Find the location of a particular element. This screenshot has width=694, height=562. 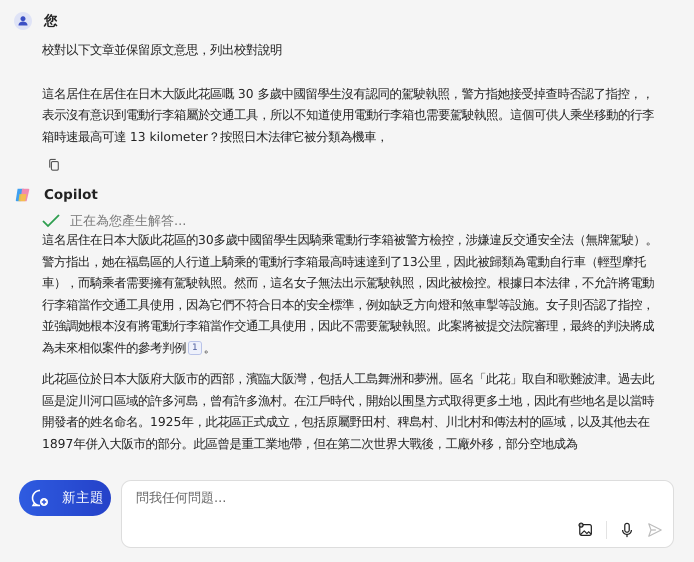

message-paragraph: 這名居住在居住在日木大阪此花區嘅 30 多歲中國留學生沒有認同的駕駛執照，警方指她接受掉查時否認了指控，，表示沒有意识到電動行李箱屬於交通工具，所以不知道使用電動行李箱也需要駕駛執照。這個可供人乘坐移動的行李箱時速最高可達 13 kilometer？按照日木法律它被分類為機車， is located at coordinates (348, 116).